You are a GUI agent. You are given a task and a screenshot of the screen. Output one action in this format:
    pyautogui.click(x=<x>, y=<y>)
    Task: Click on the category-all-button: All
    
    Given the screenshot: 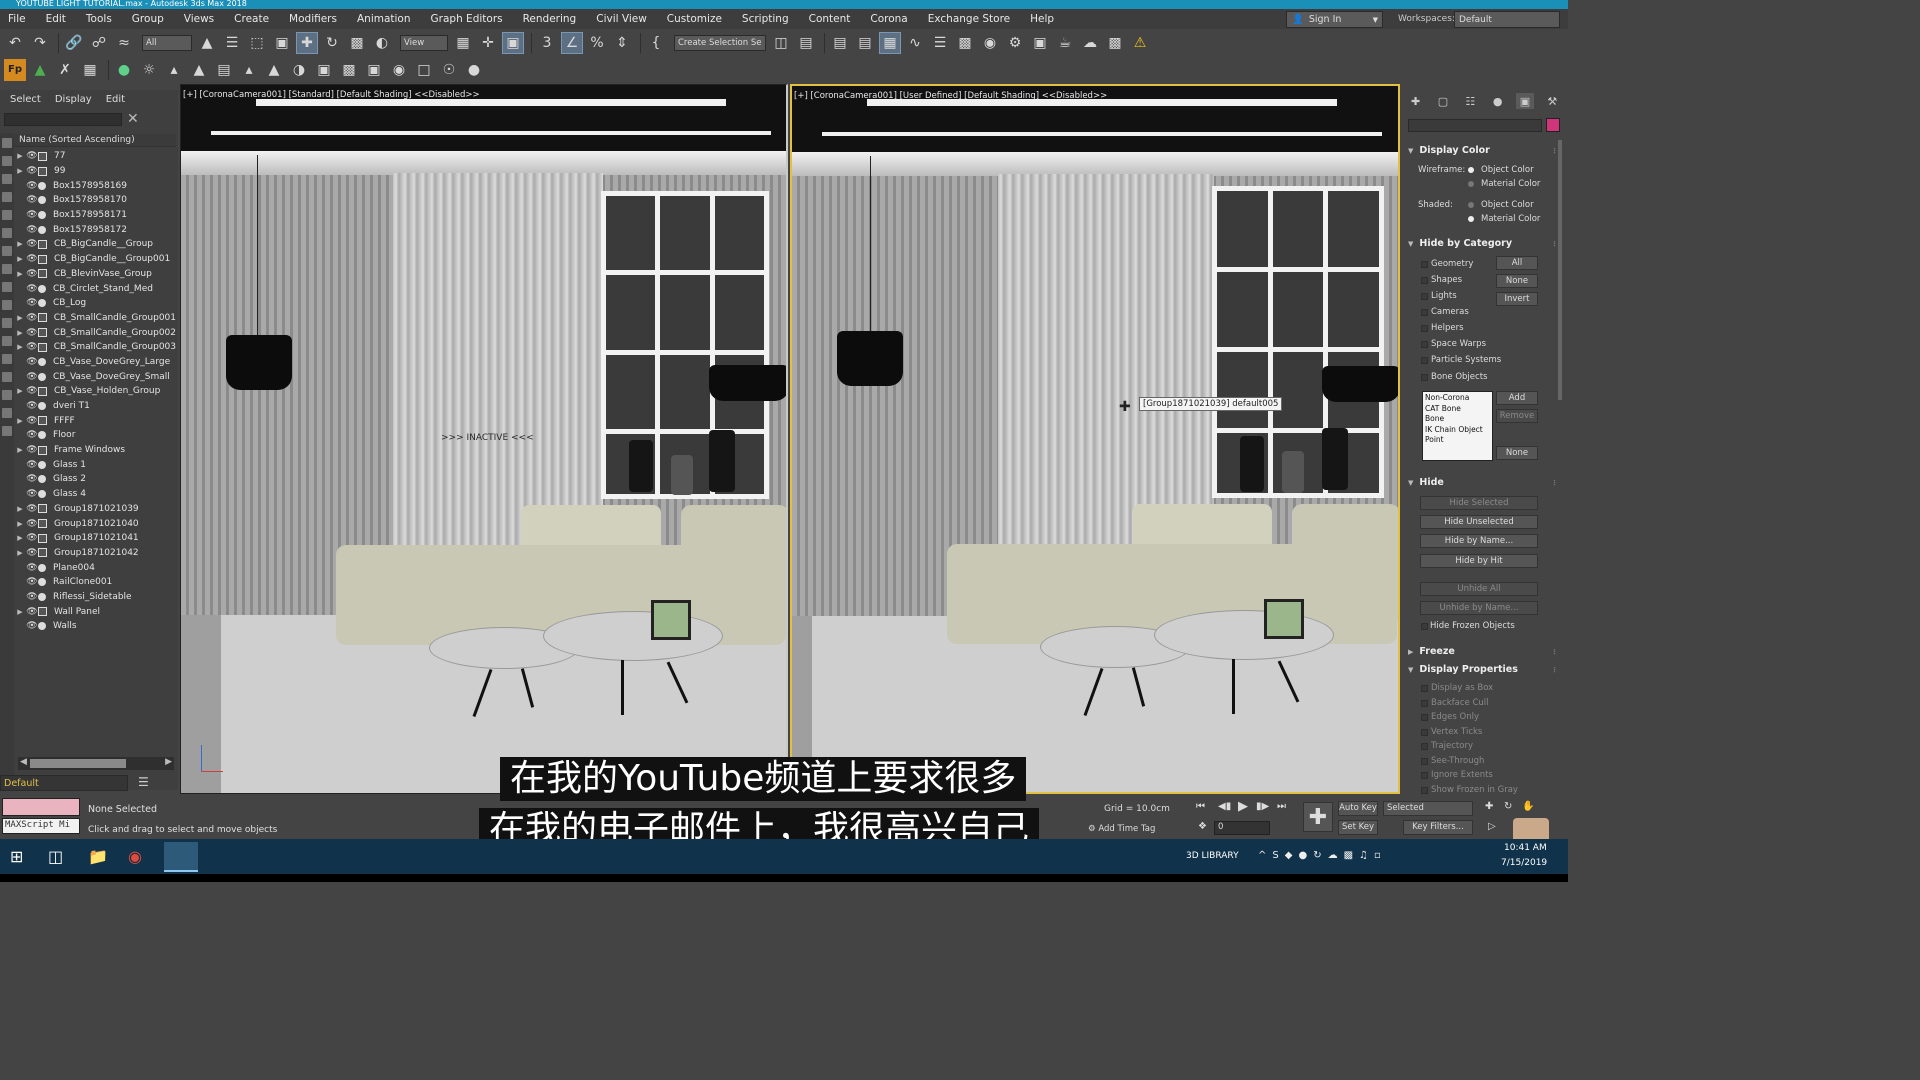 What is the action you would take?
    pyautogui.click(x=1517, y=263)
    